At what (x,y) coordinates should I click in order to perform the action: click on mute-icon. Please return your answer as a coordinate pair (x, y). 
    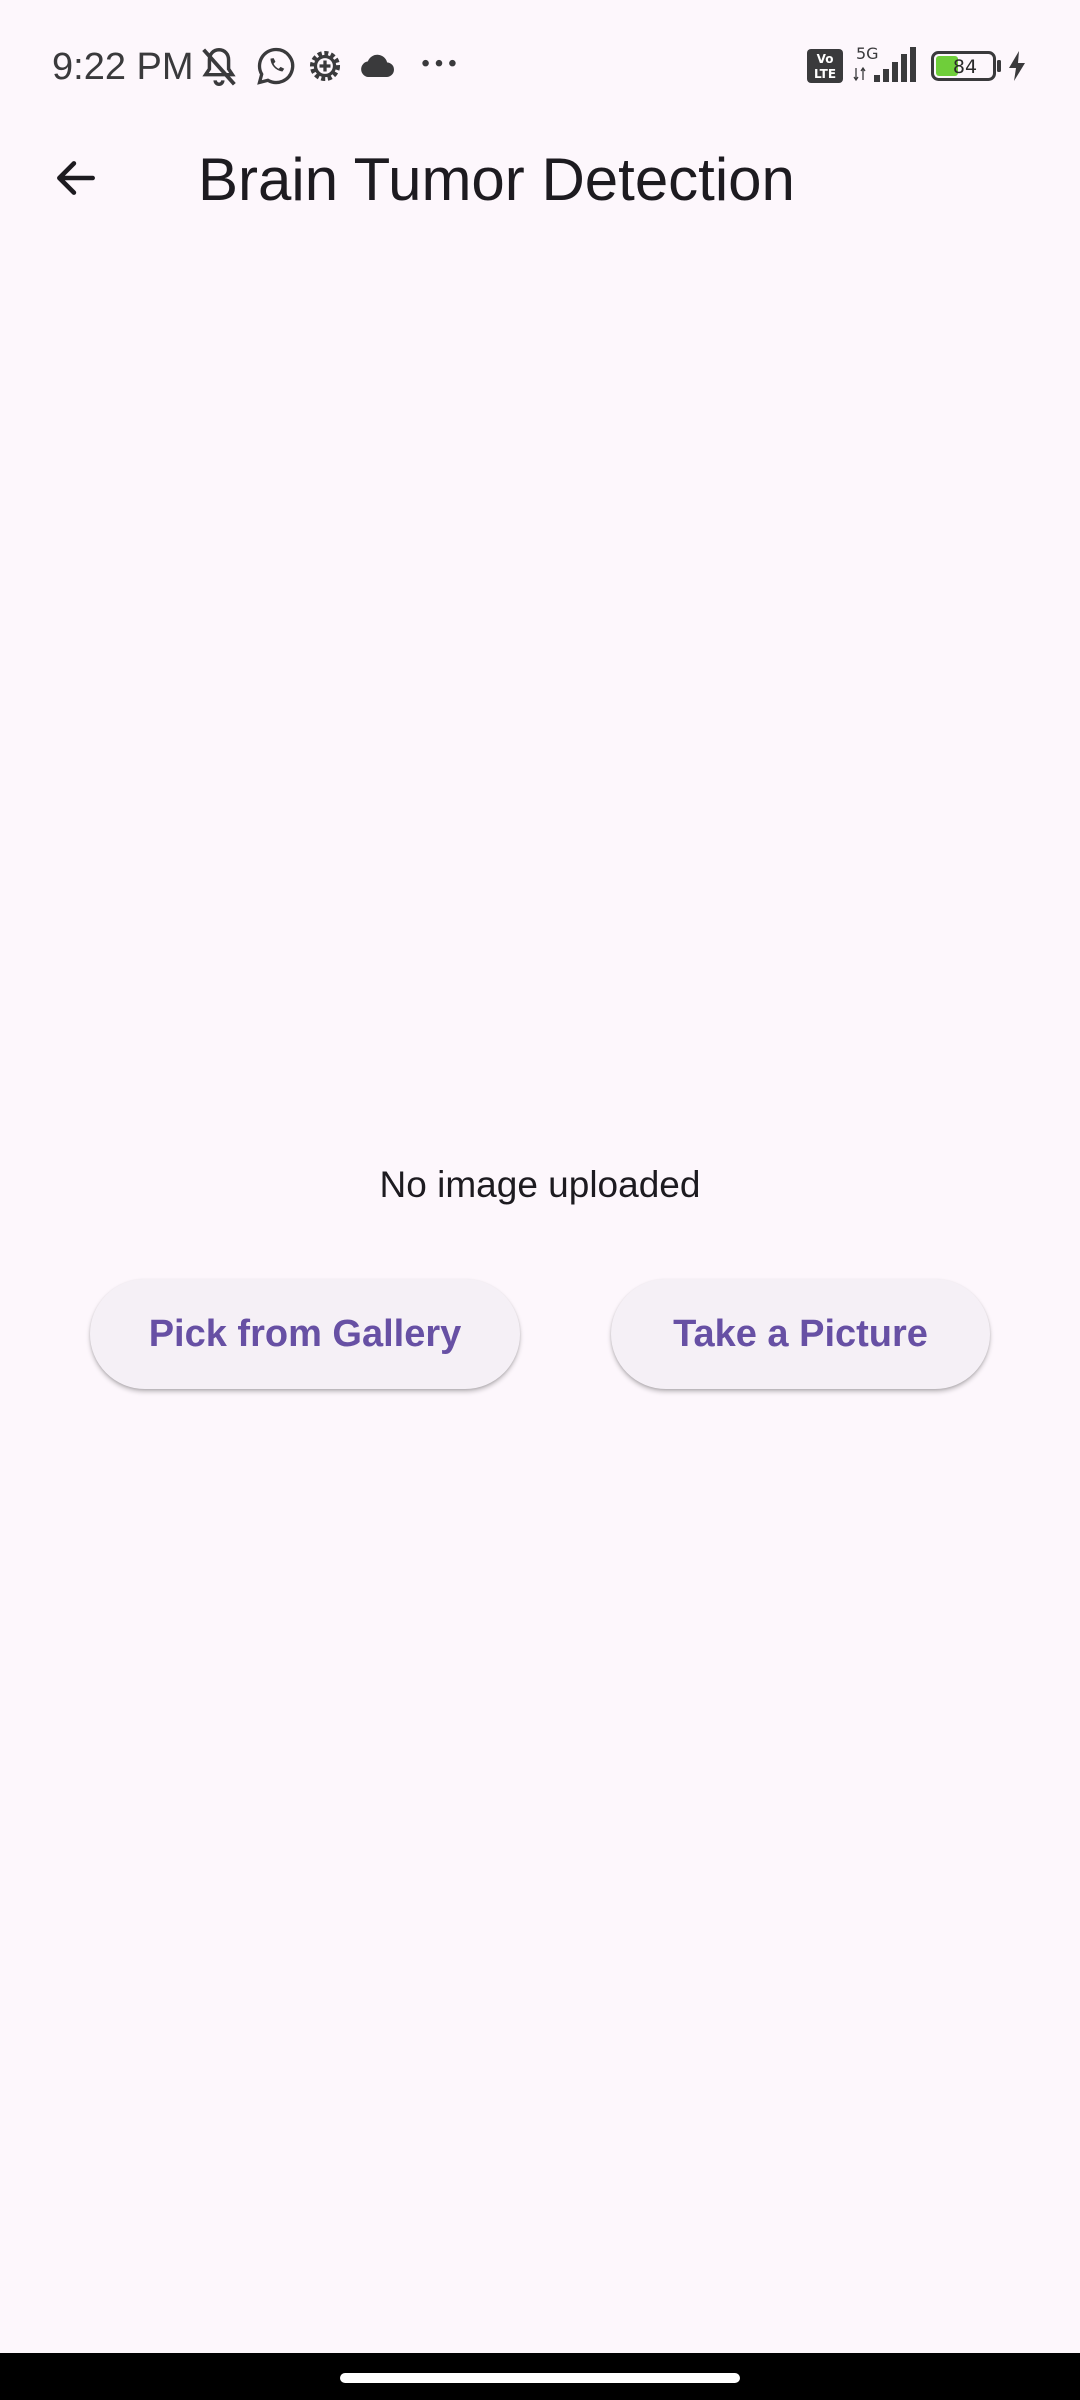
    Looking at the image, I should click on (219, 67).